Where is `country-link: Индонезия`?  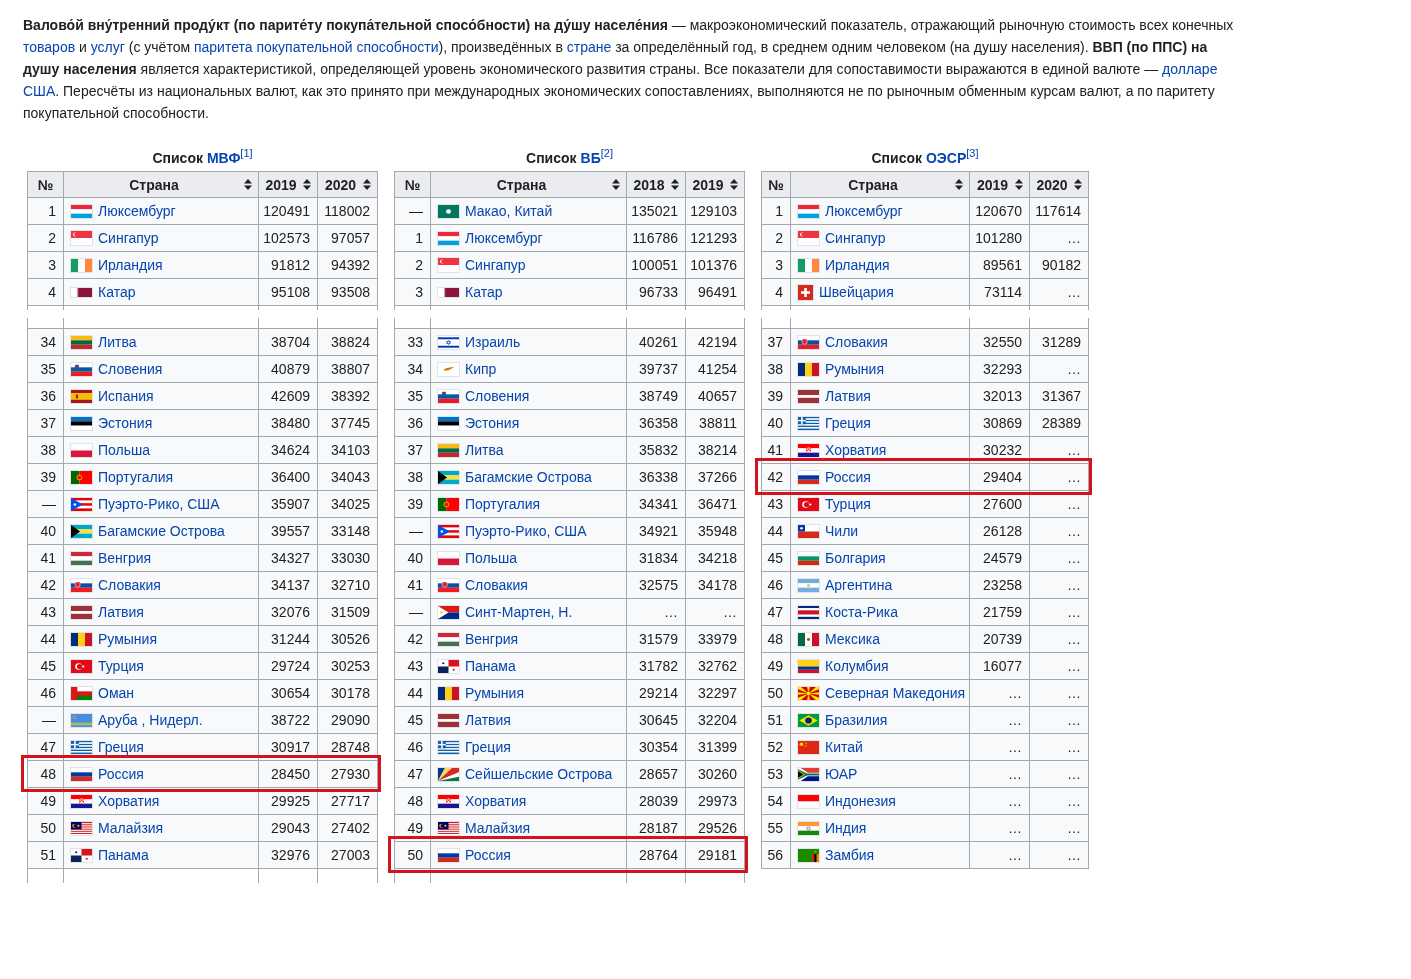
country-link: Индонезия is located at coordinates (860, 801).